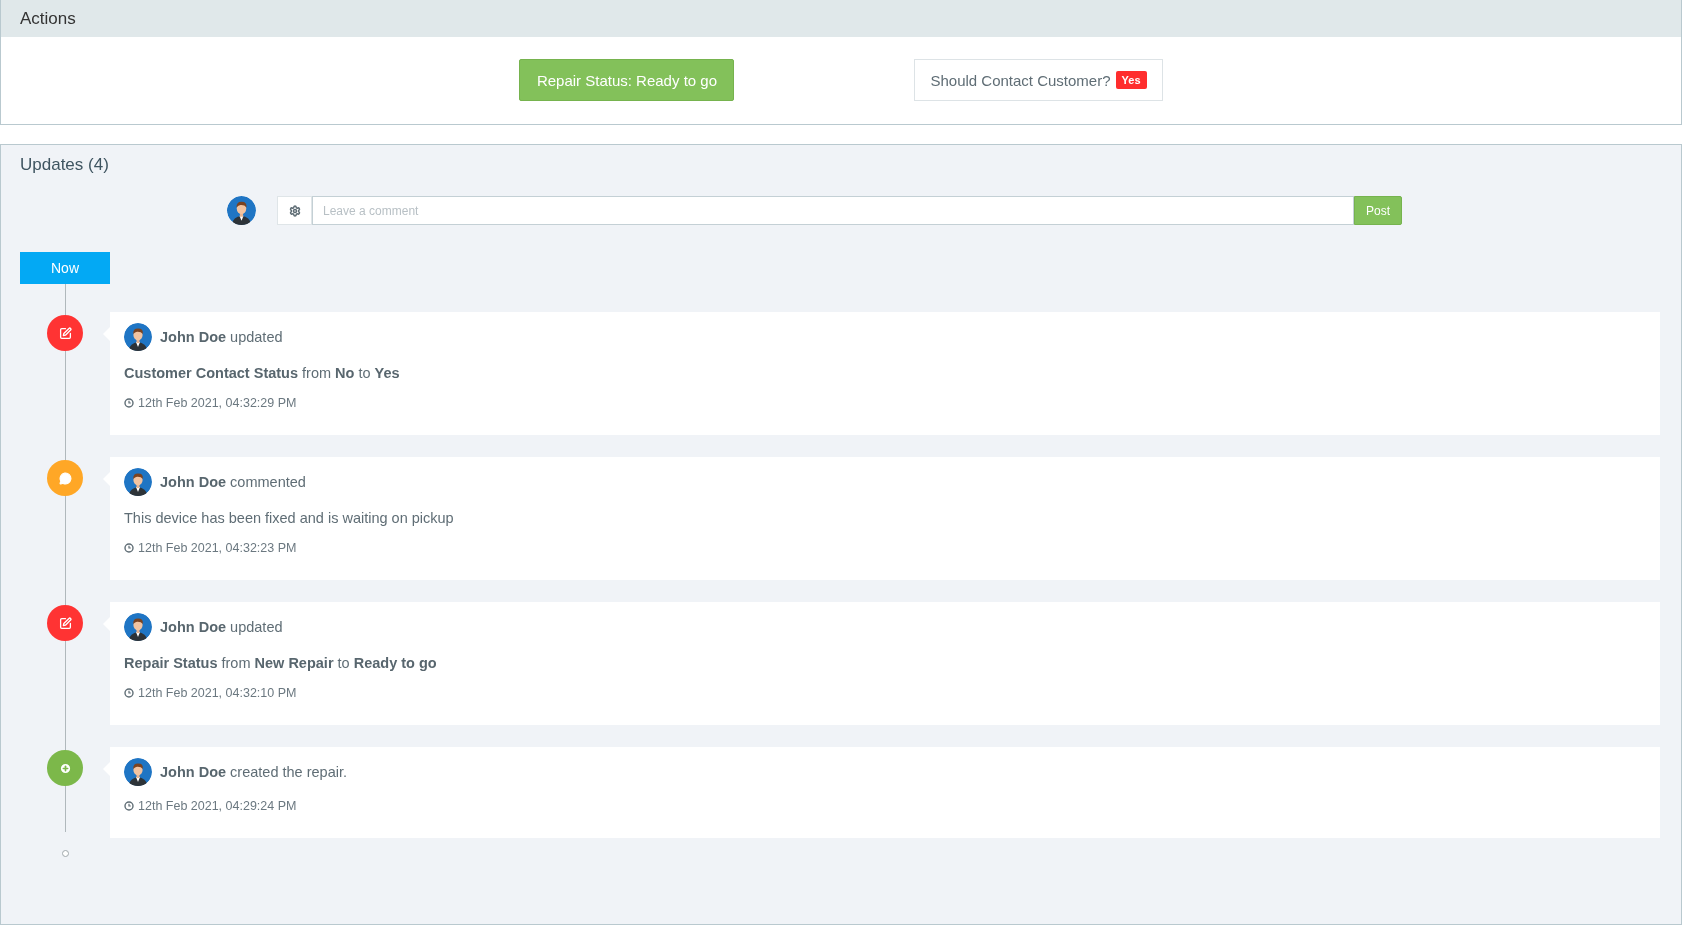 The image size is (1684, 926). What do you see at coordinates (1131, 80) in the screenshot?
I see `status-badge: Yes` at bounding box center [1131, 80].